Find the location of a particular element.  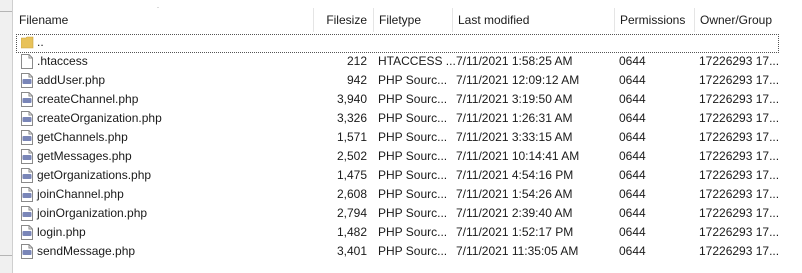

filename-cell: getChannels.php is located at coordinates (171, 137).